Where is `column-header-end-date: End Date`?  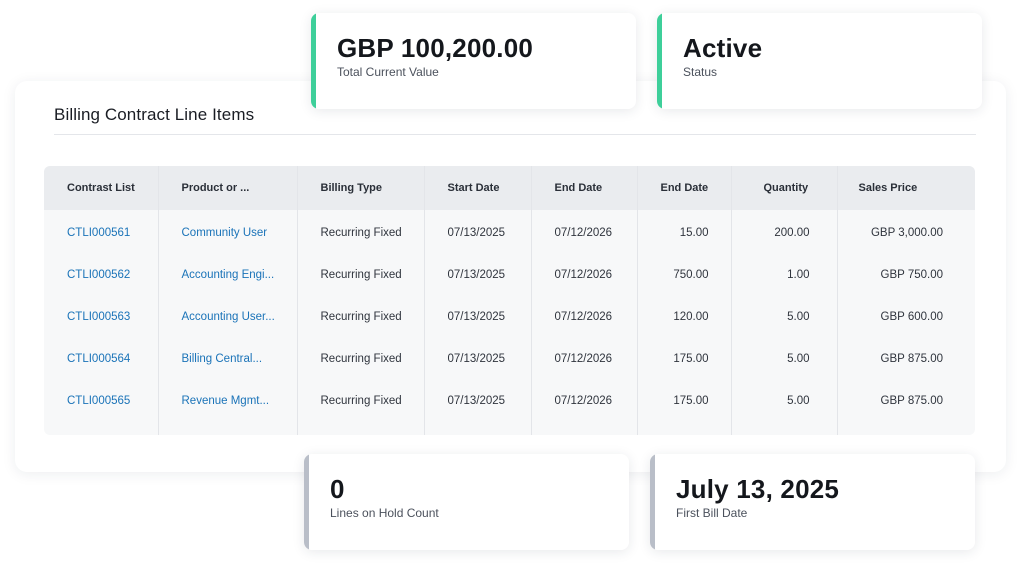 column-header-end-date: End Date is located at coordinates (584, 188).